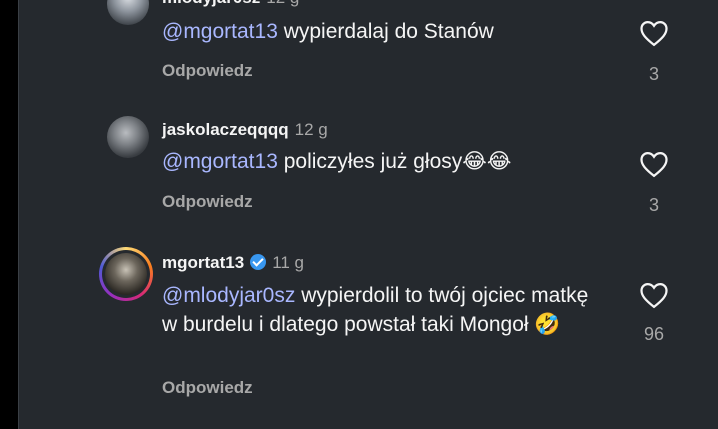 The height and width of the screenshot is (429, 718). What do you see at coordinates (203, 263) in the screenshot?
I see `comment-username: mgortat13` at bounding box center [203, 263].